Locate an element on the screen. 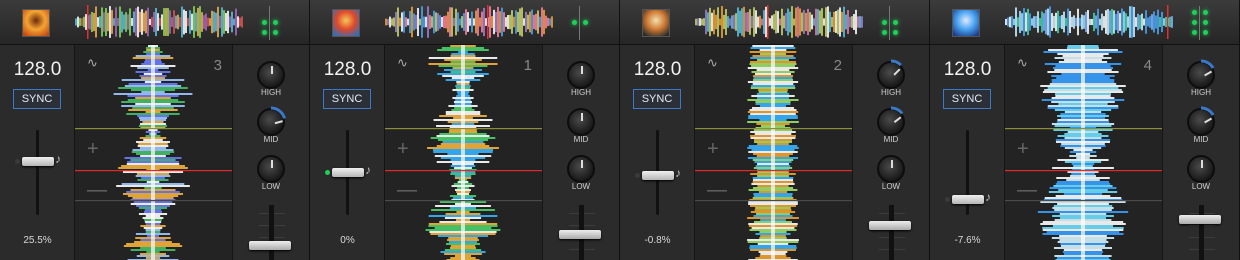 The image size is (1240, 260). scrolling-waveform: ∿ 1 + — is located at coordinates (463, 152).